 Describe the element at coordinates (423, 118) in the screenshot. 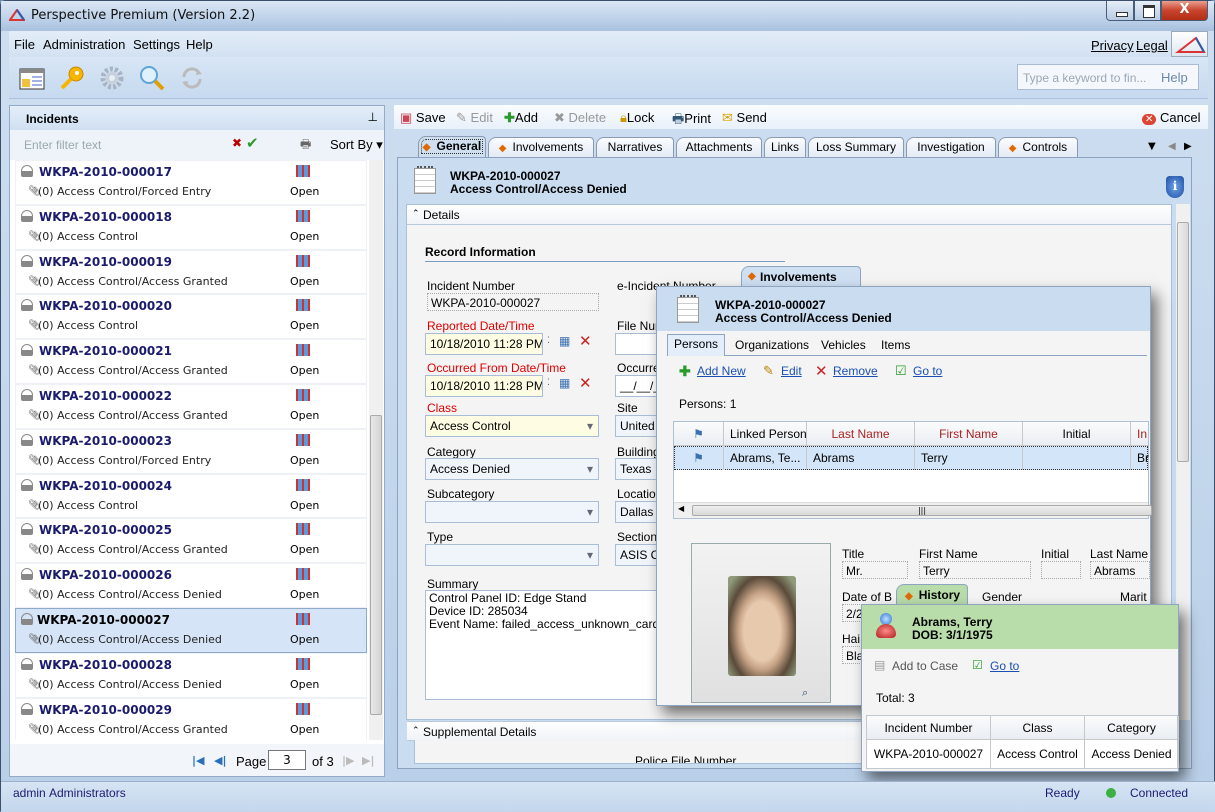

I see `save-button: ▣ Save` at that location.